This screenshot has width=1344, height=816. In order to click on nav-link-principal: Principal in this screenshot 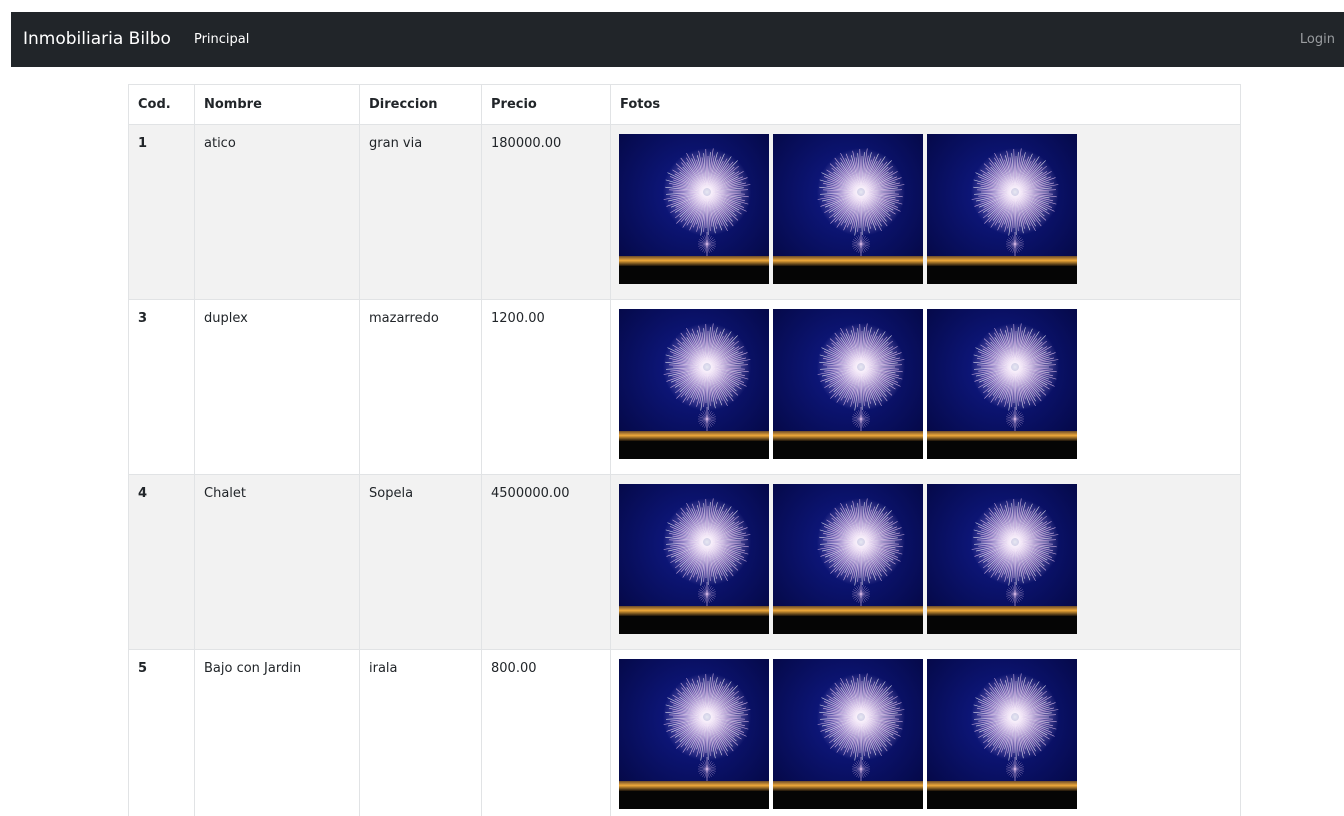, I will do `click(221, 39)`.